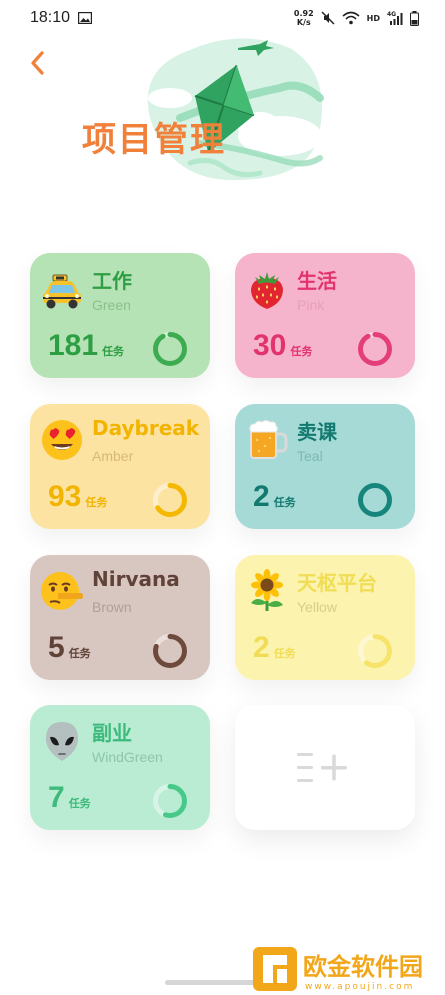  What do you see at coordinates (311, 305) in the screenshot?
I see `project-color-label: Pink` at bounding box center [311, 305].